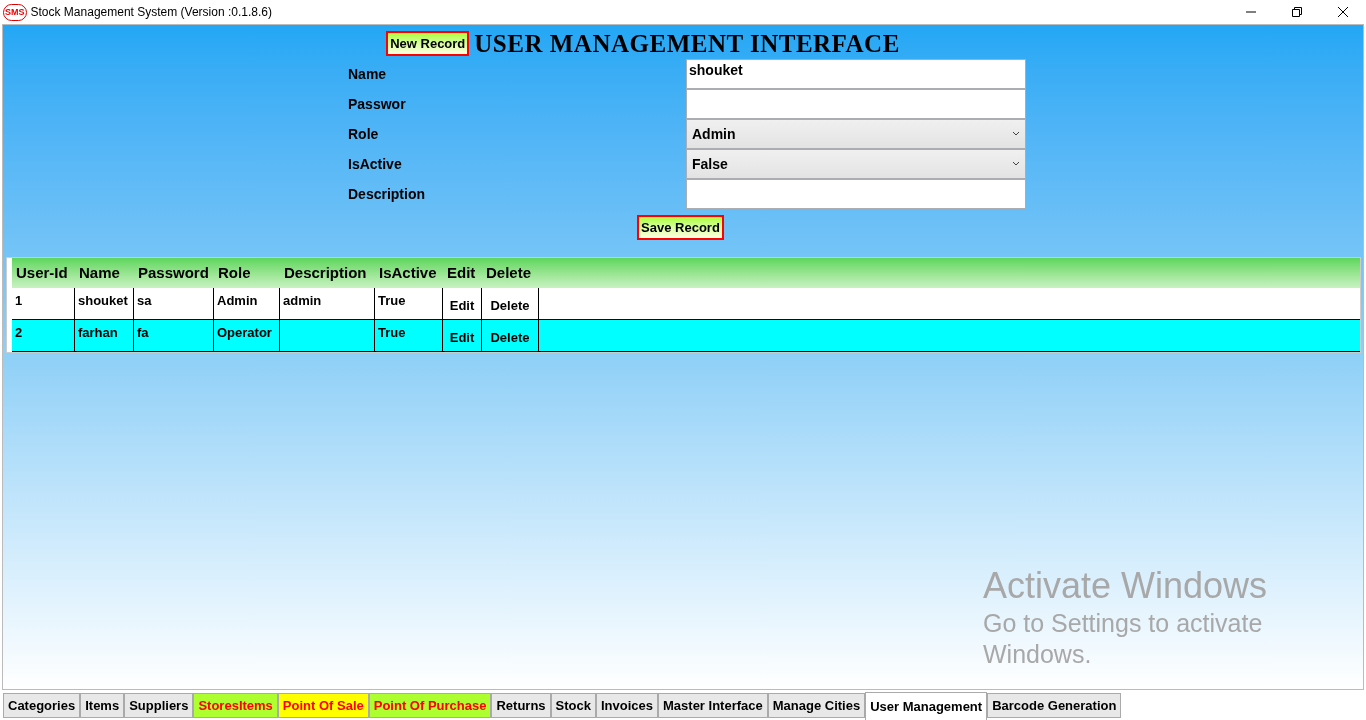 This screenshot has height=720, width=1366. Describe the element at coordinates (686, 304) in the screenshot. I see `grid-row: 1 shouket sa Admin admin True Edit Delete` at that location.